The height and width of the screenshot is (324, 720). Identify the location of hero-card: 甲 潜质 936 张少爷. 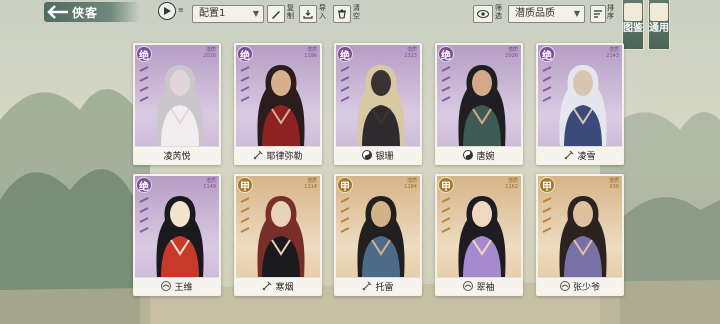
(580, 235).